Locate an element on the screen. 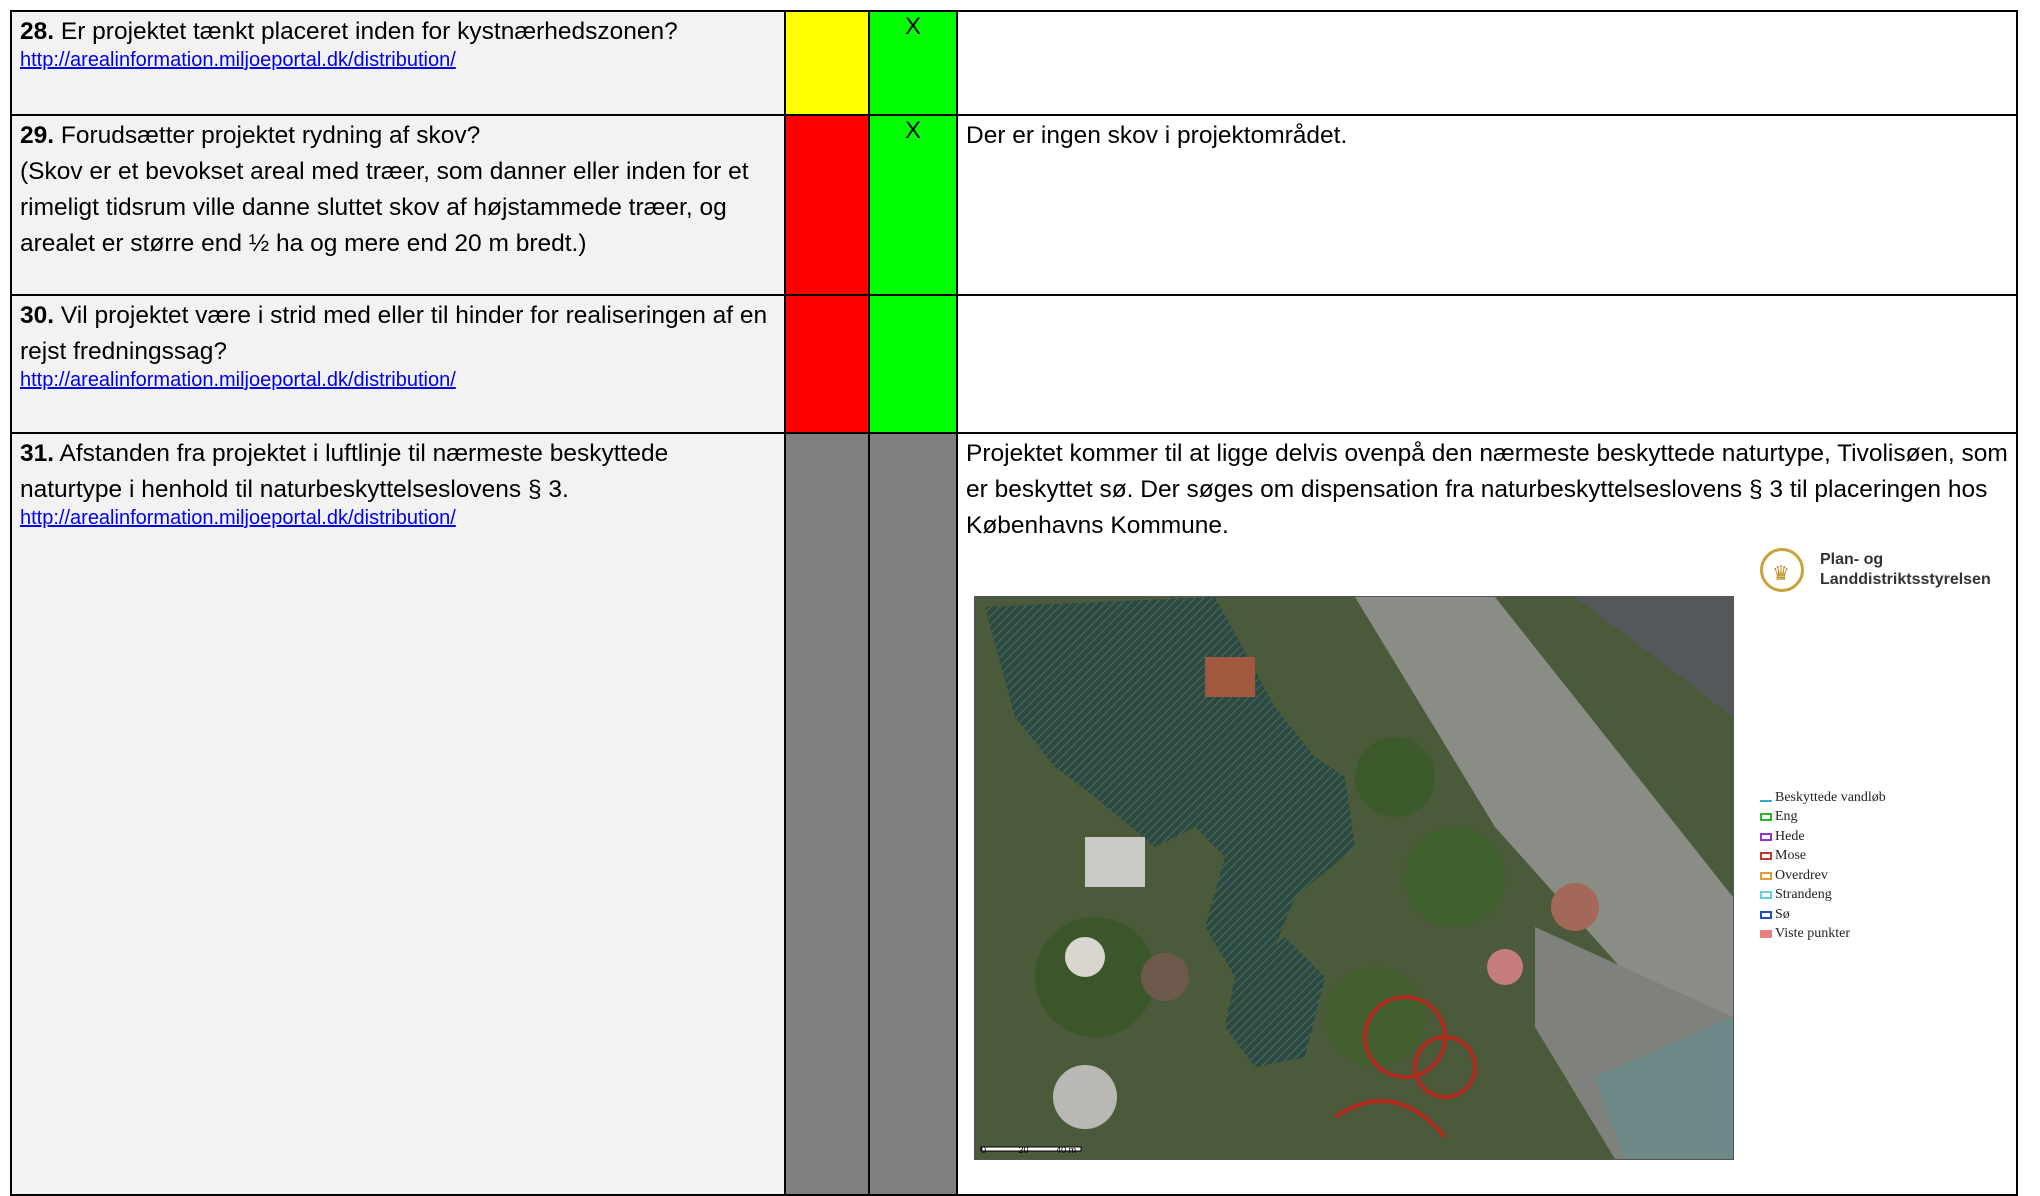  legend-item: Strandeng is located at coordinates (1823, 896).